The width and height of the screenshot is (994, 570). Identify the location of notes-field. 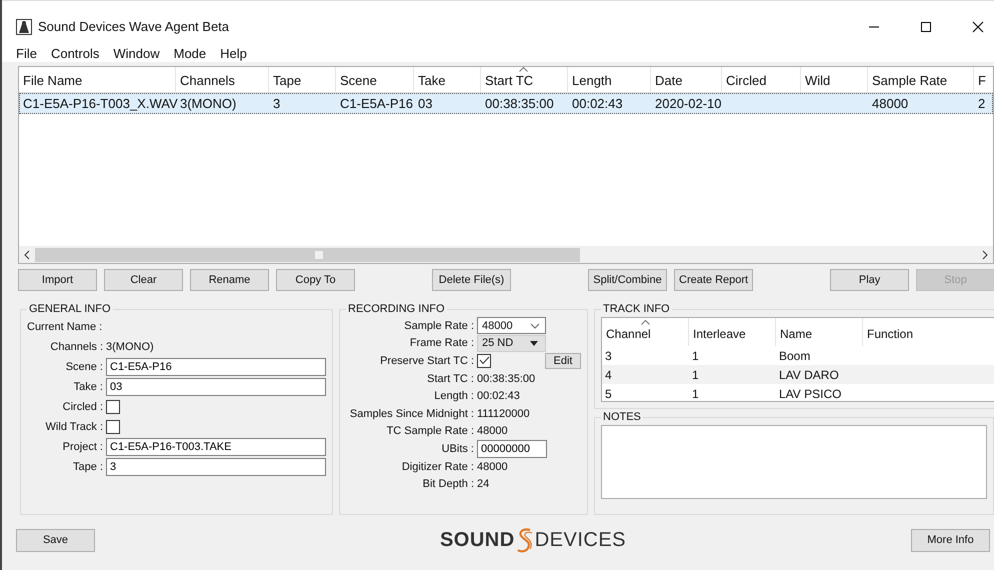
(794, 462).